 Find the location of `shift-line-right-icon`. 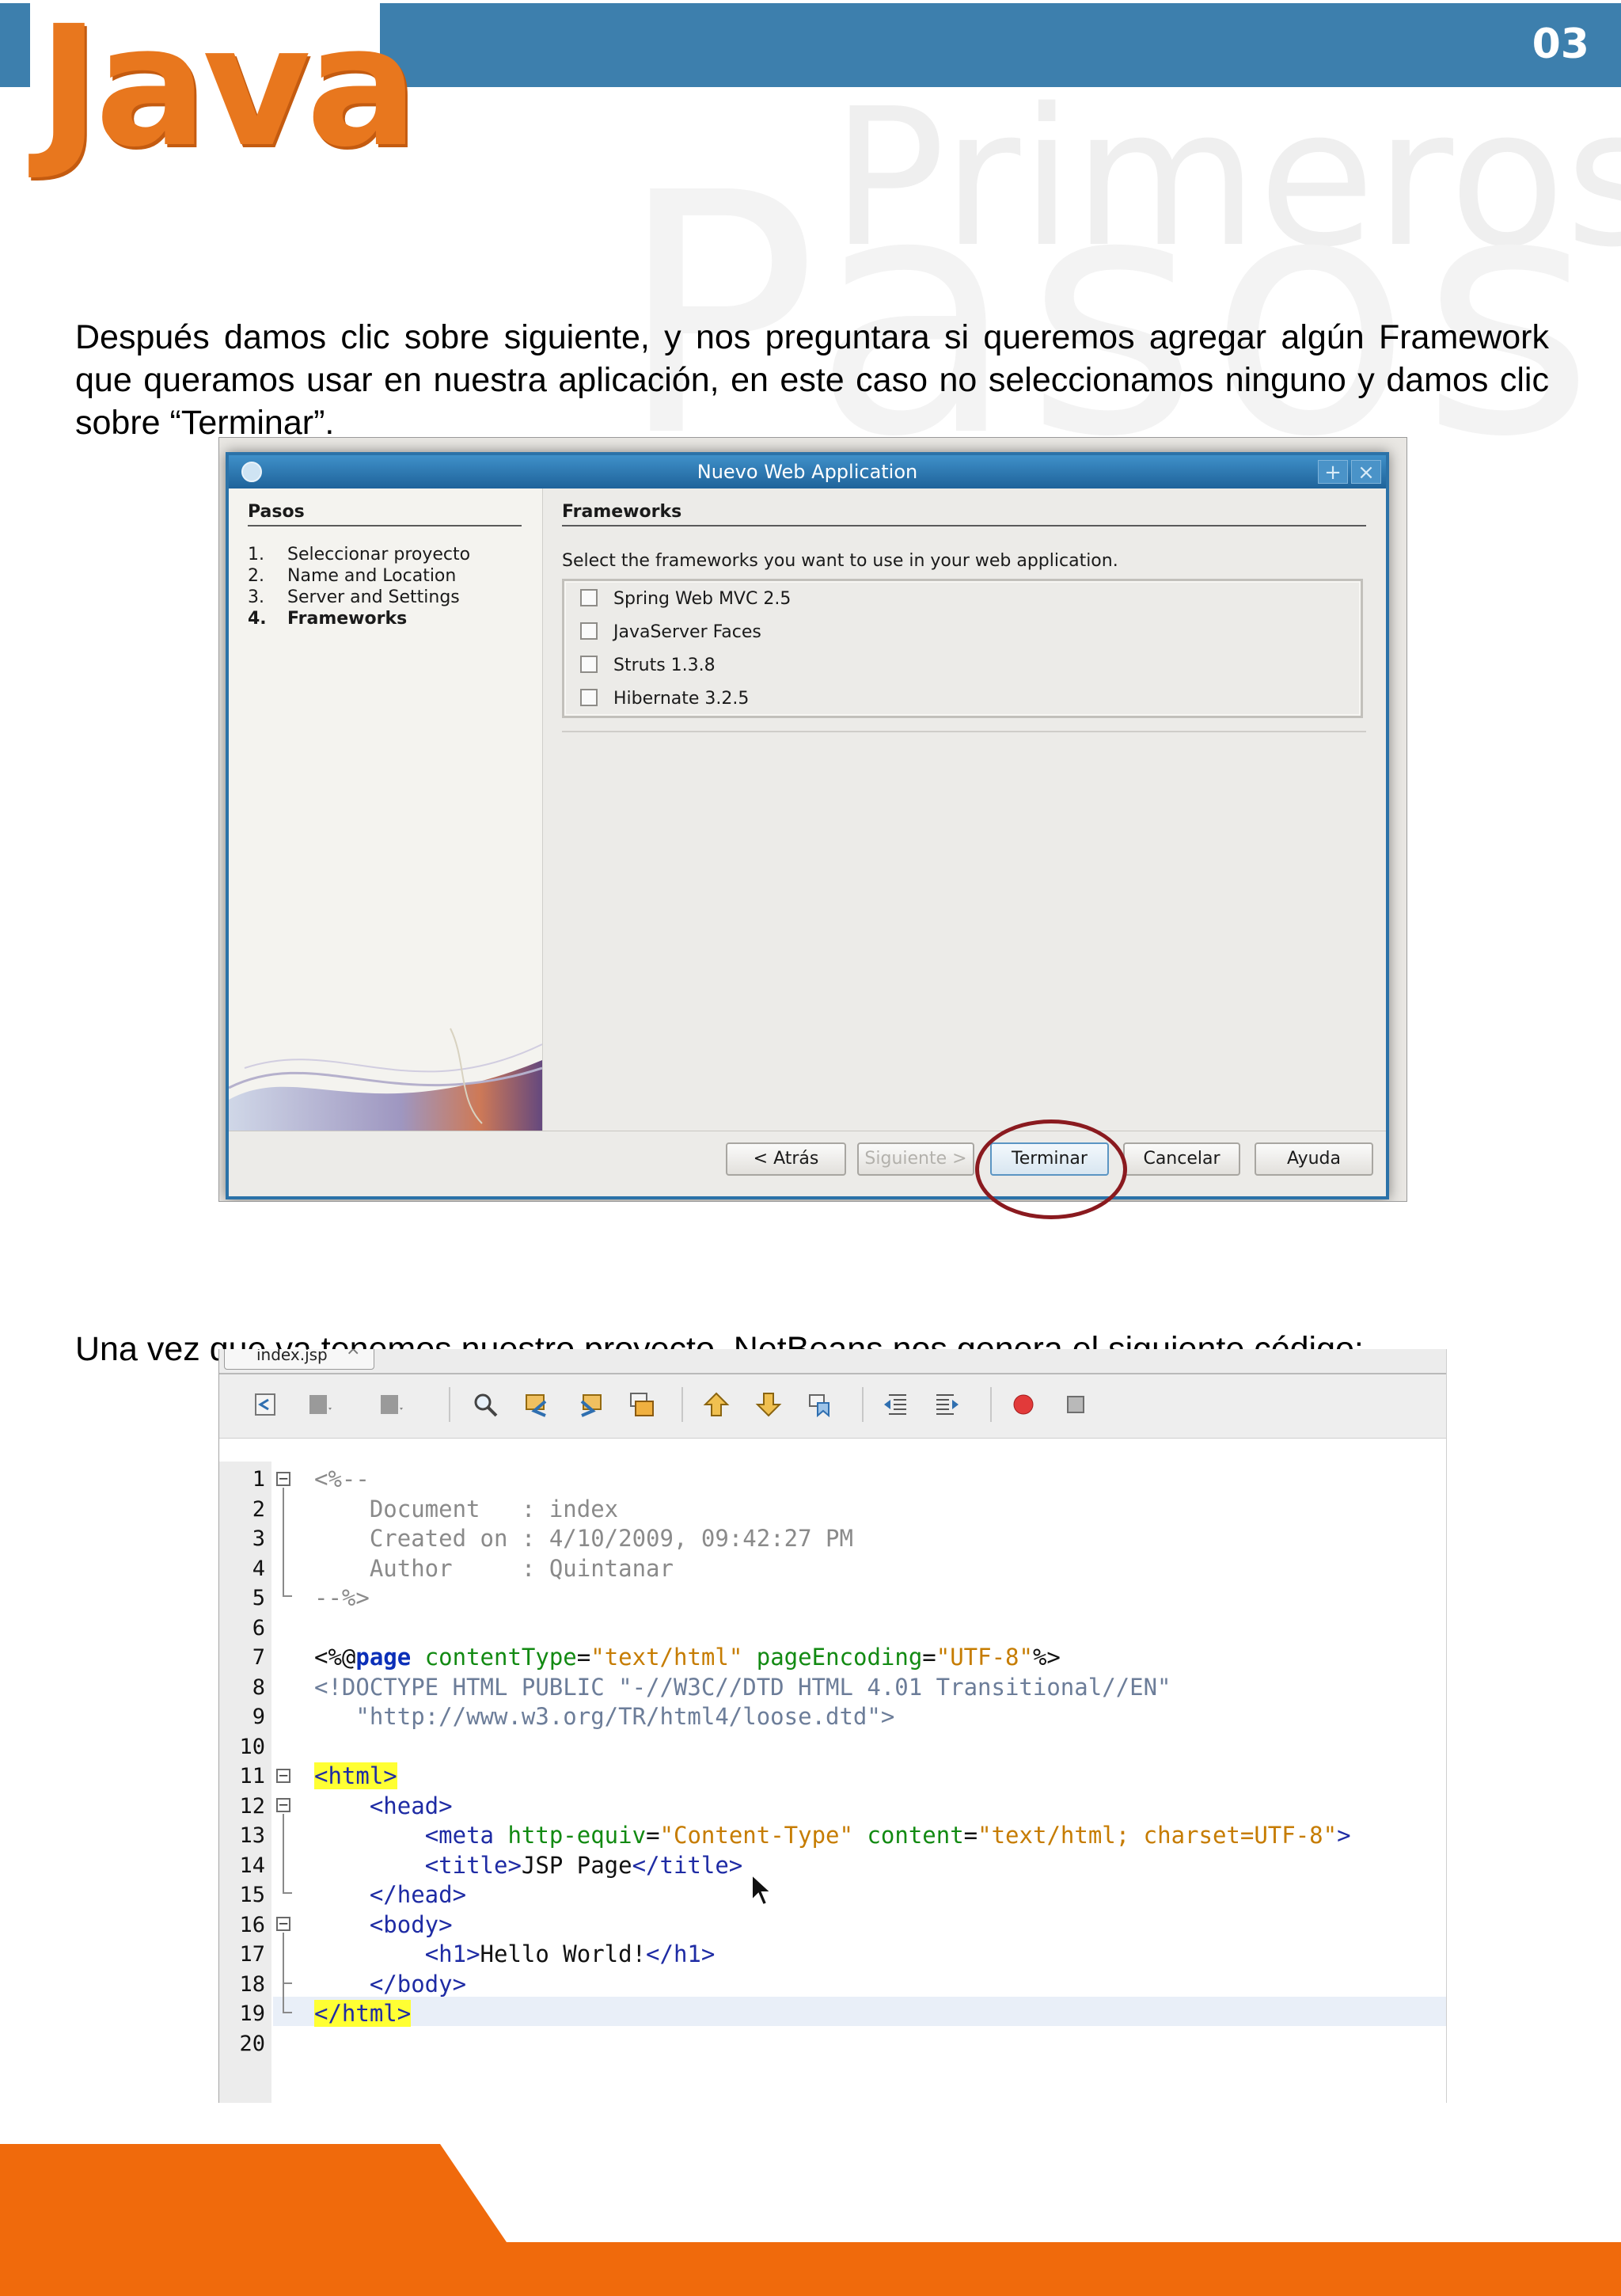

shift-line-right-icon is located at coordinates (947, 1404).